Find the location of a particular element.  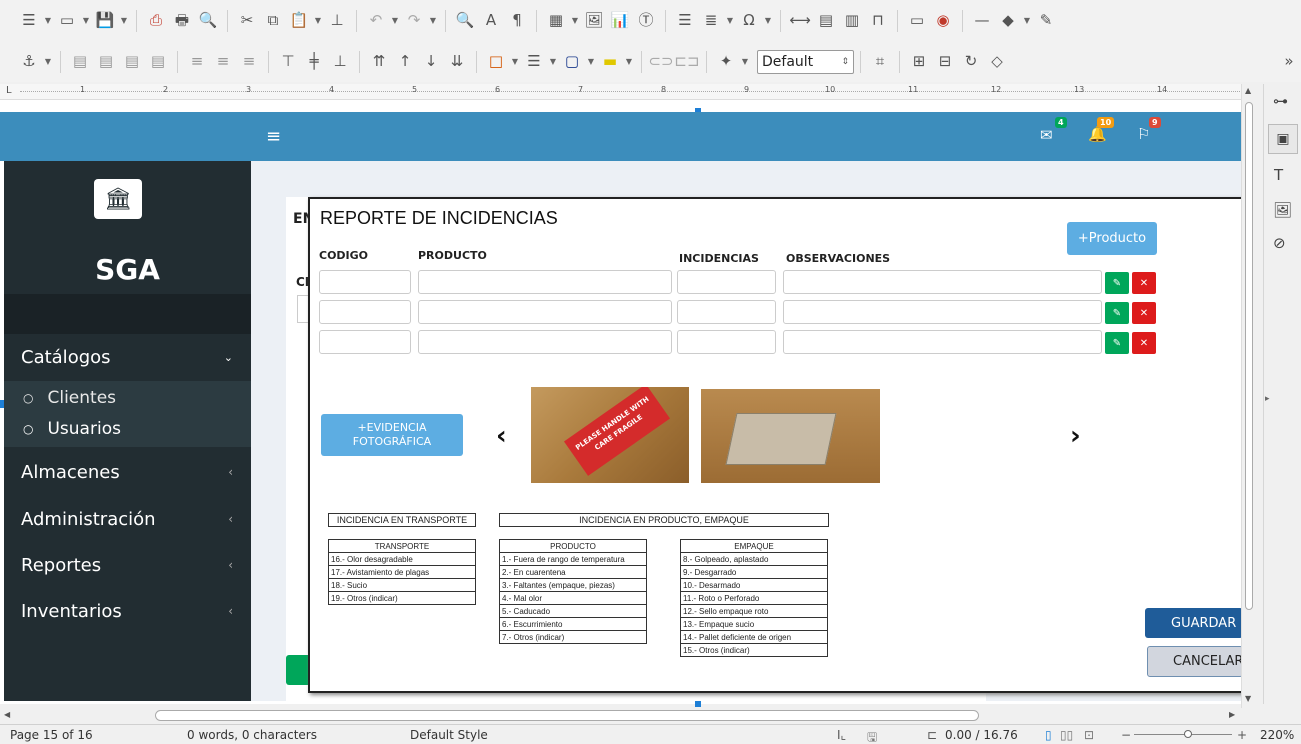

crop-icon: ⌗ is located at coordinates (880, 62).